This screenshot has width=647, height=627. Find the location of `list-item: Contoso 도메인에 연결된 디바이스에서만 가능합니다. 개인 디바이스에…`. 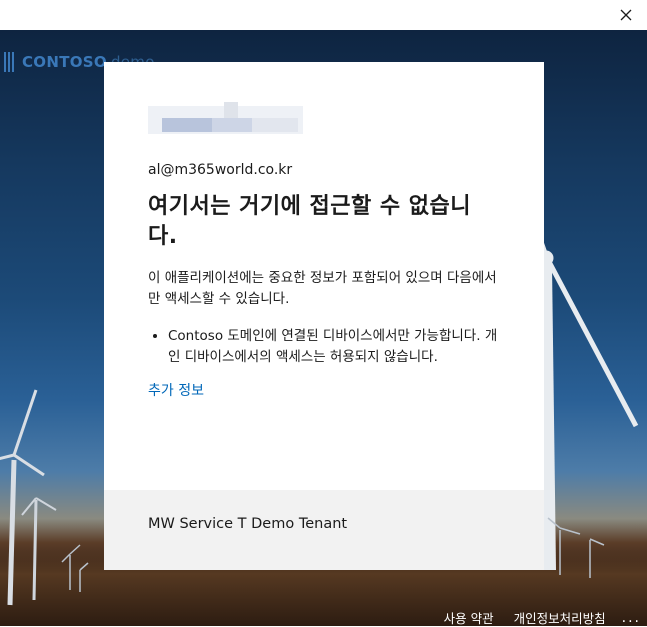

list-item: Contoso 도메인에 연결된 디바이스에서만 가능합니다. 개인 디바이스에… is located at coordinates (334, 347).